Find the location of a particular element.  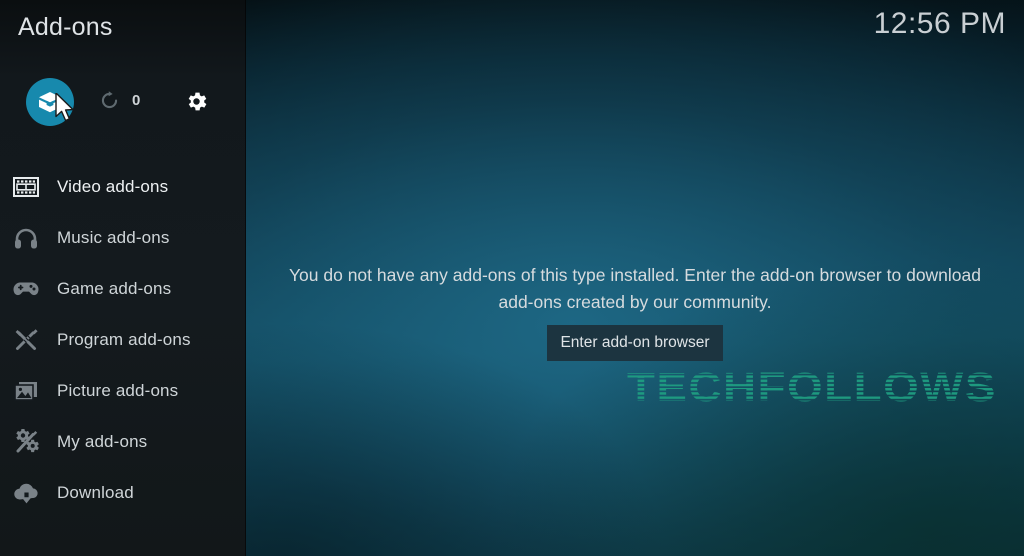

sidebar-item-my-addons: My add-ons is located at coordinates (123, 441).